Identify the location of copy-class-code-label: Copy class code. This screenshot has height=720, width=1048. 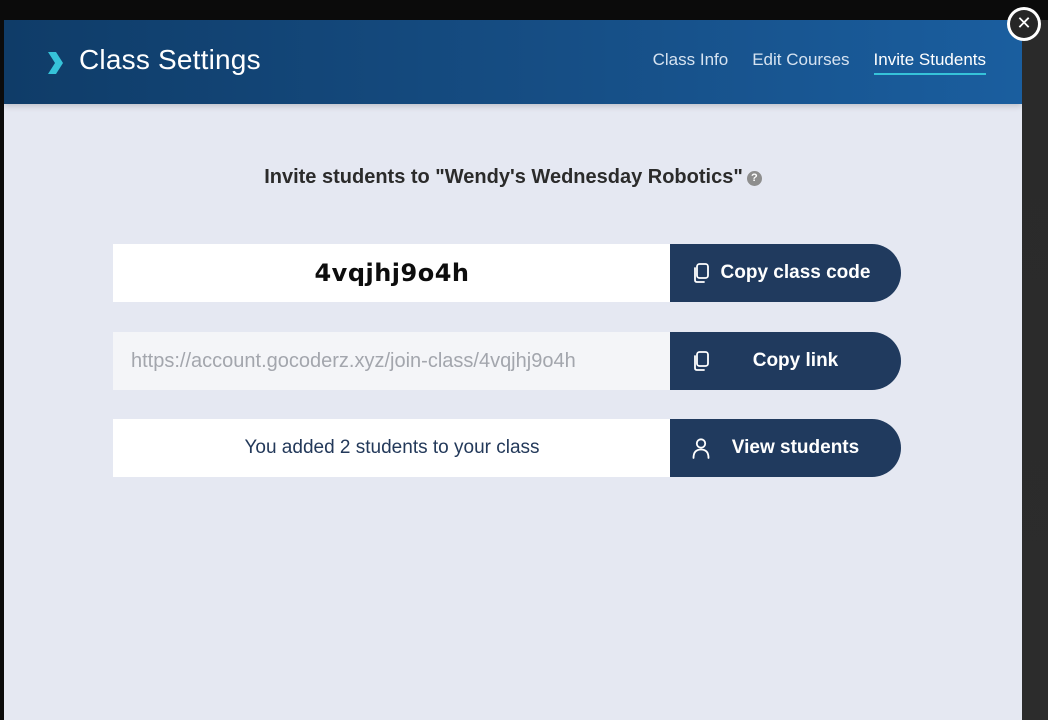
(795, 272).